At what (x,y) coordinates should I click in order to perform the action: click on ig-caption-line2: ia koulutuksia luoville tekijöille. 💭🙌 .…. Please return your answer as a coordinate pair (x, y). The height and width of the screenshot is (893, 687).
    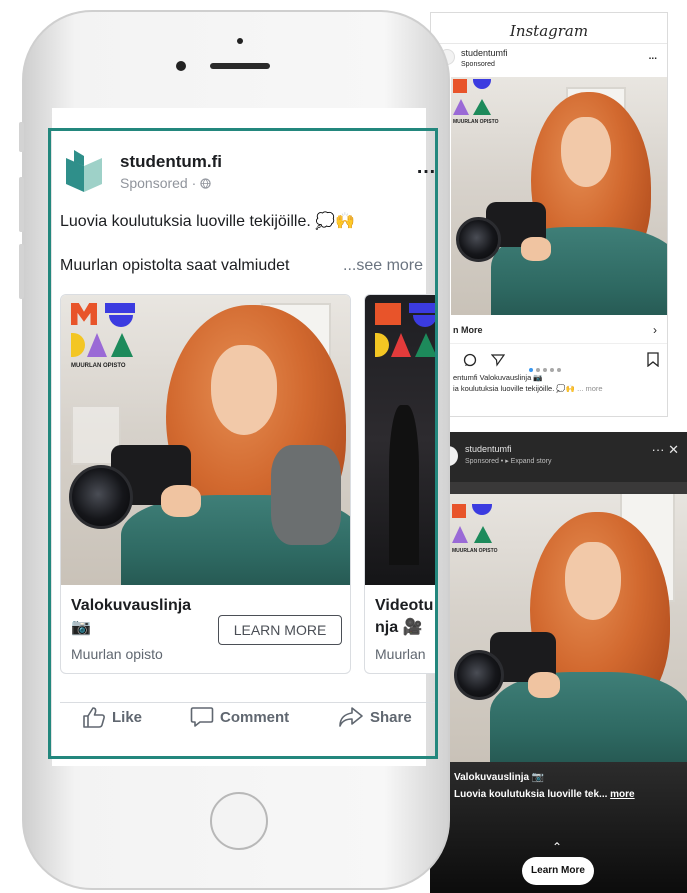
    Looking at the image, I should click on (528, 388).